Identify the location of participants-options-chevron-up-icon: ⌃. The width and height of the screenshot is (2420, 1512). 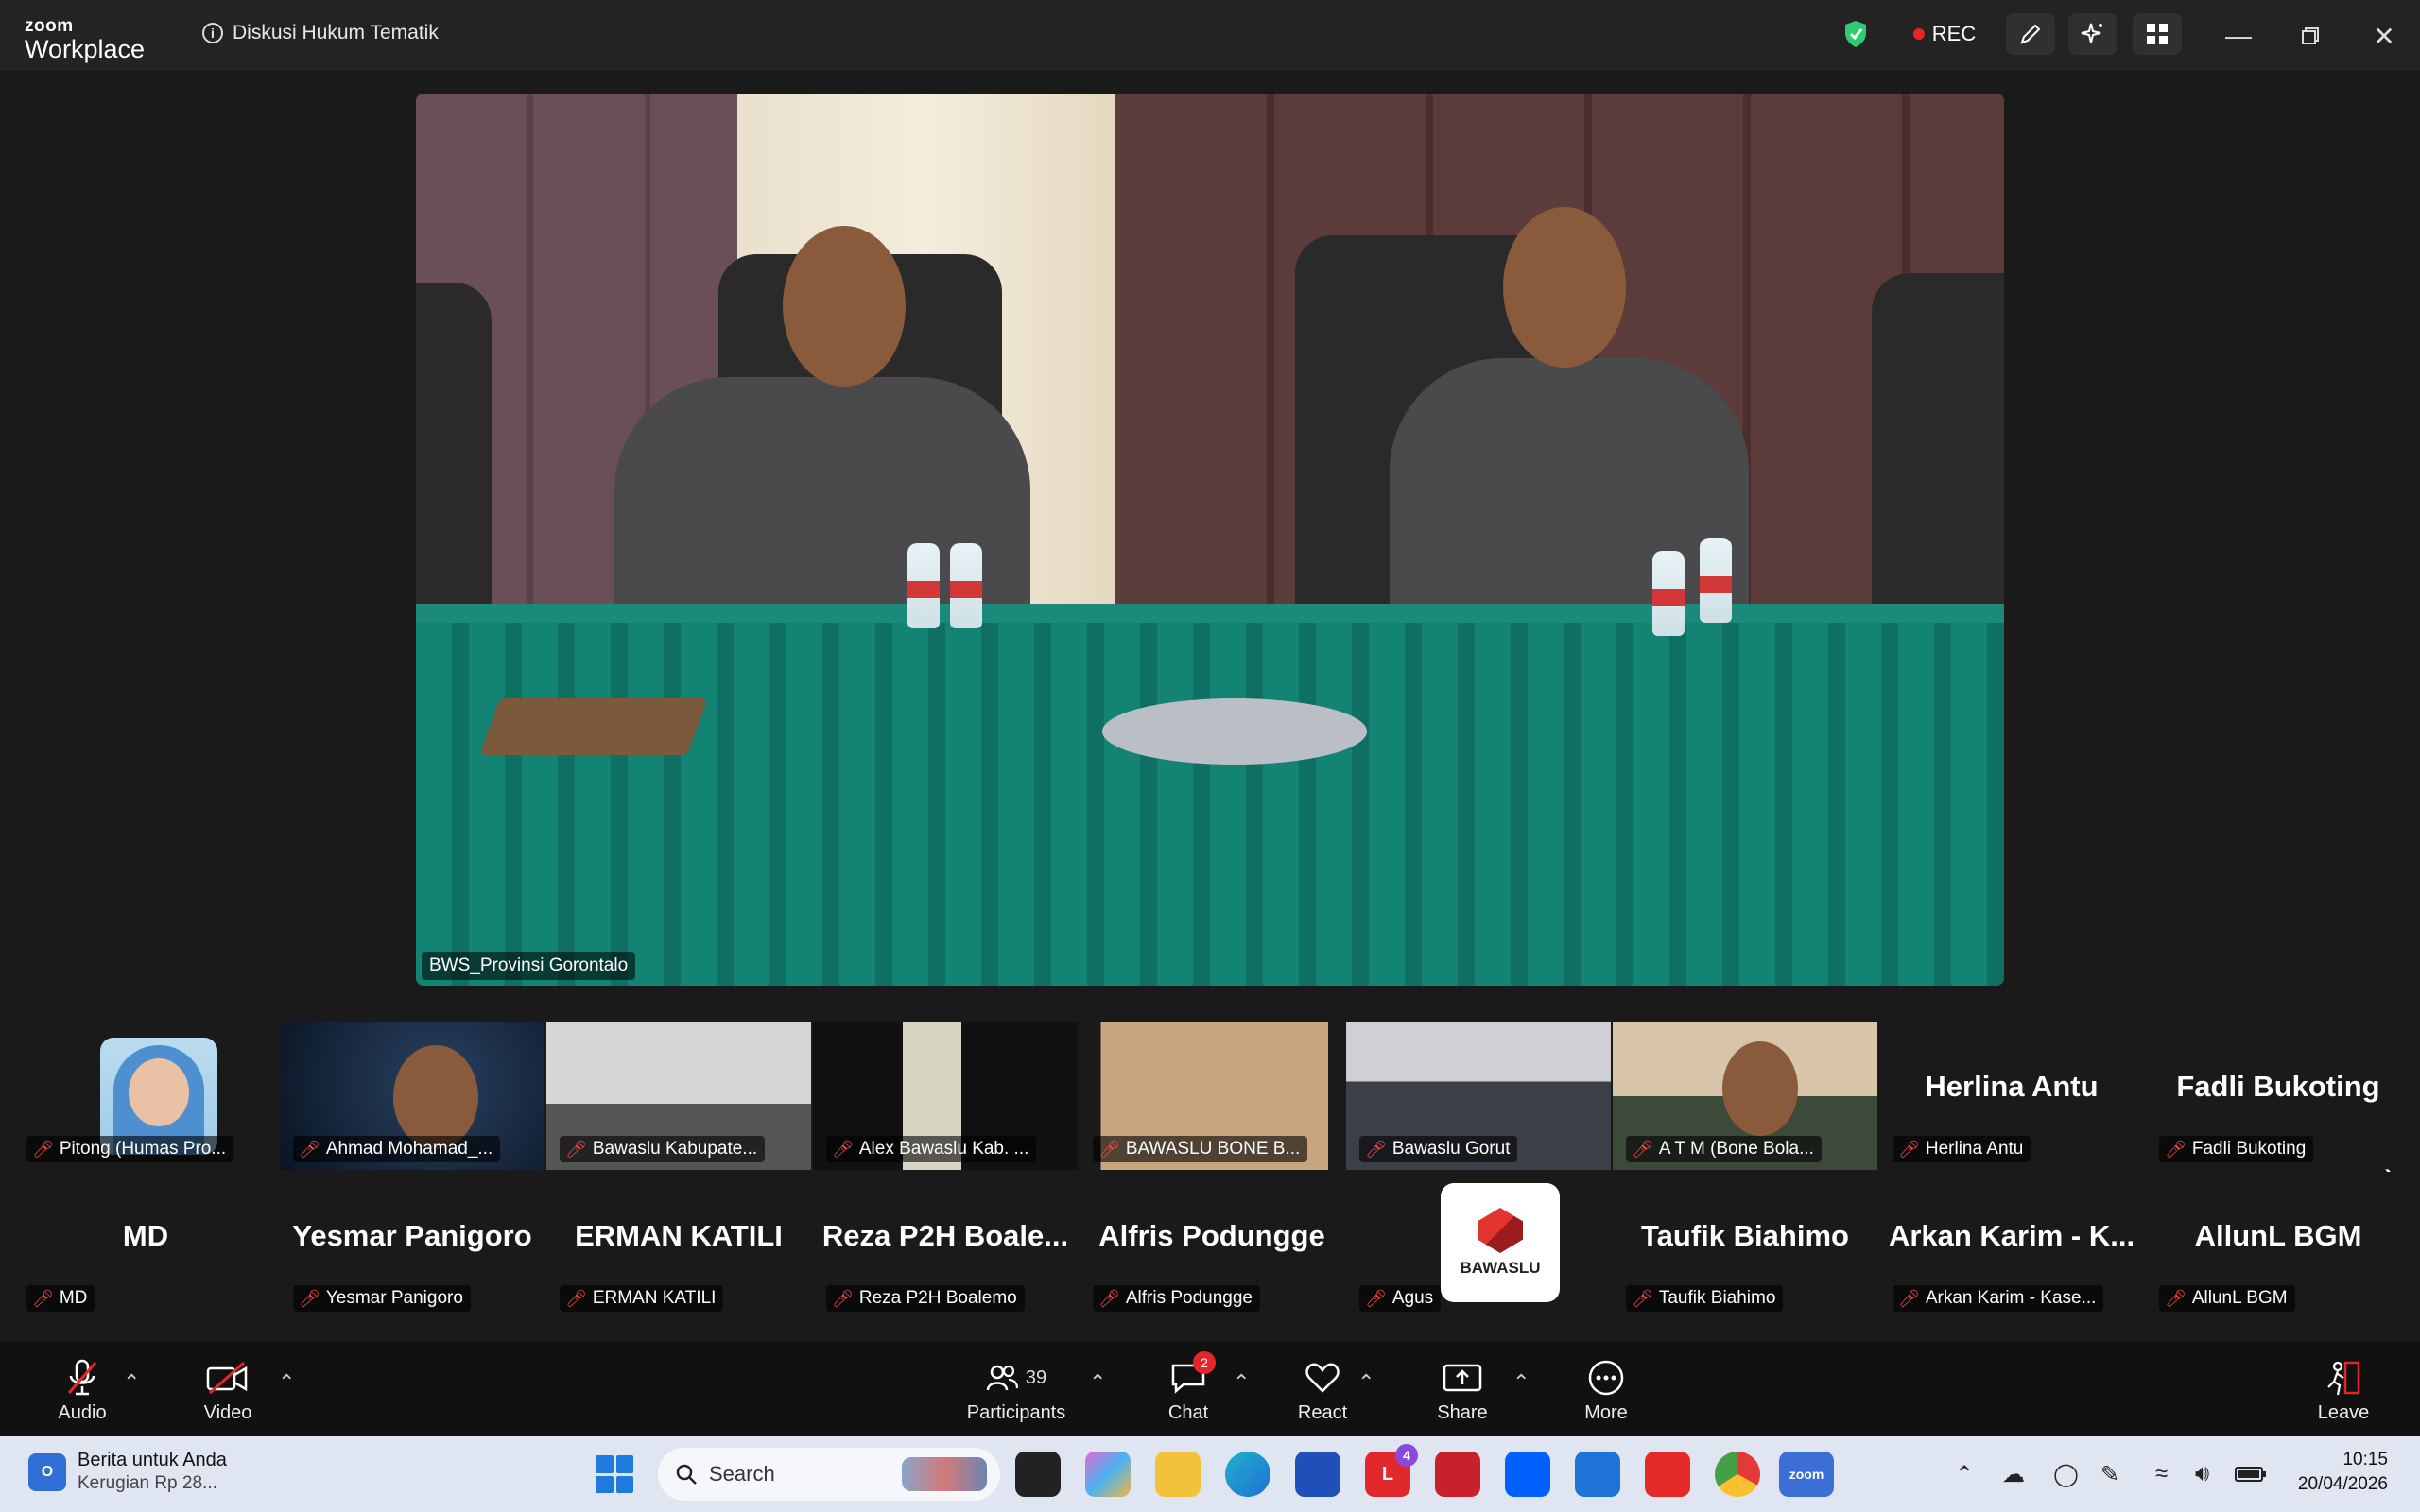
(1097, 1382).